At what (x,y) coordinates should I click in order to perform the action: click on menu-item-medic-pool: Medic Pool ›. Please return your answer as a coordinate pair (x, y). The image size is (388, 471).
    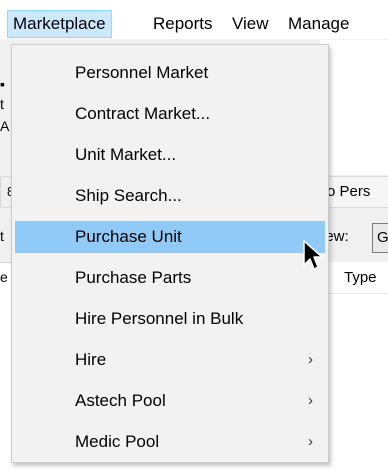
    Looking at the image, I should click on (170, 442).